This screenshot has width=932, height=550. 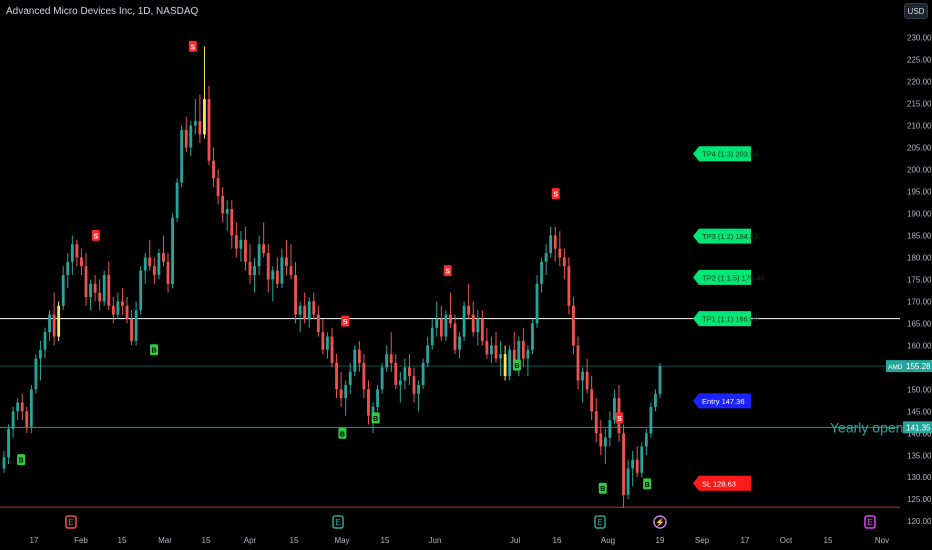 I want to click on y-tick-label: 180.00, so click(x=919, y=257).